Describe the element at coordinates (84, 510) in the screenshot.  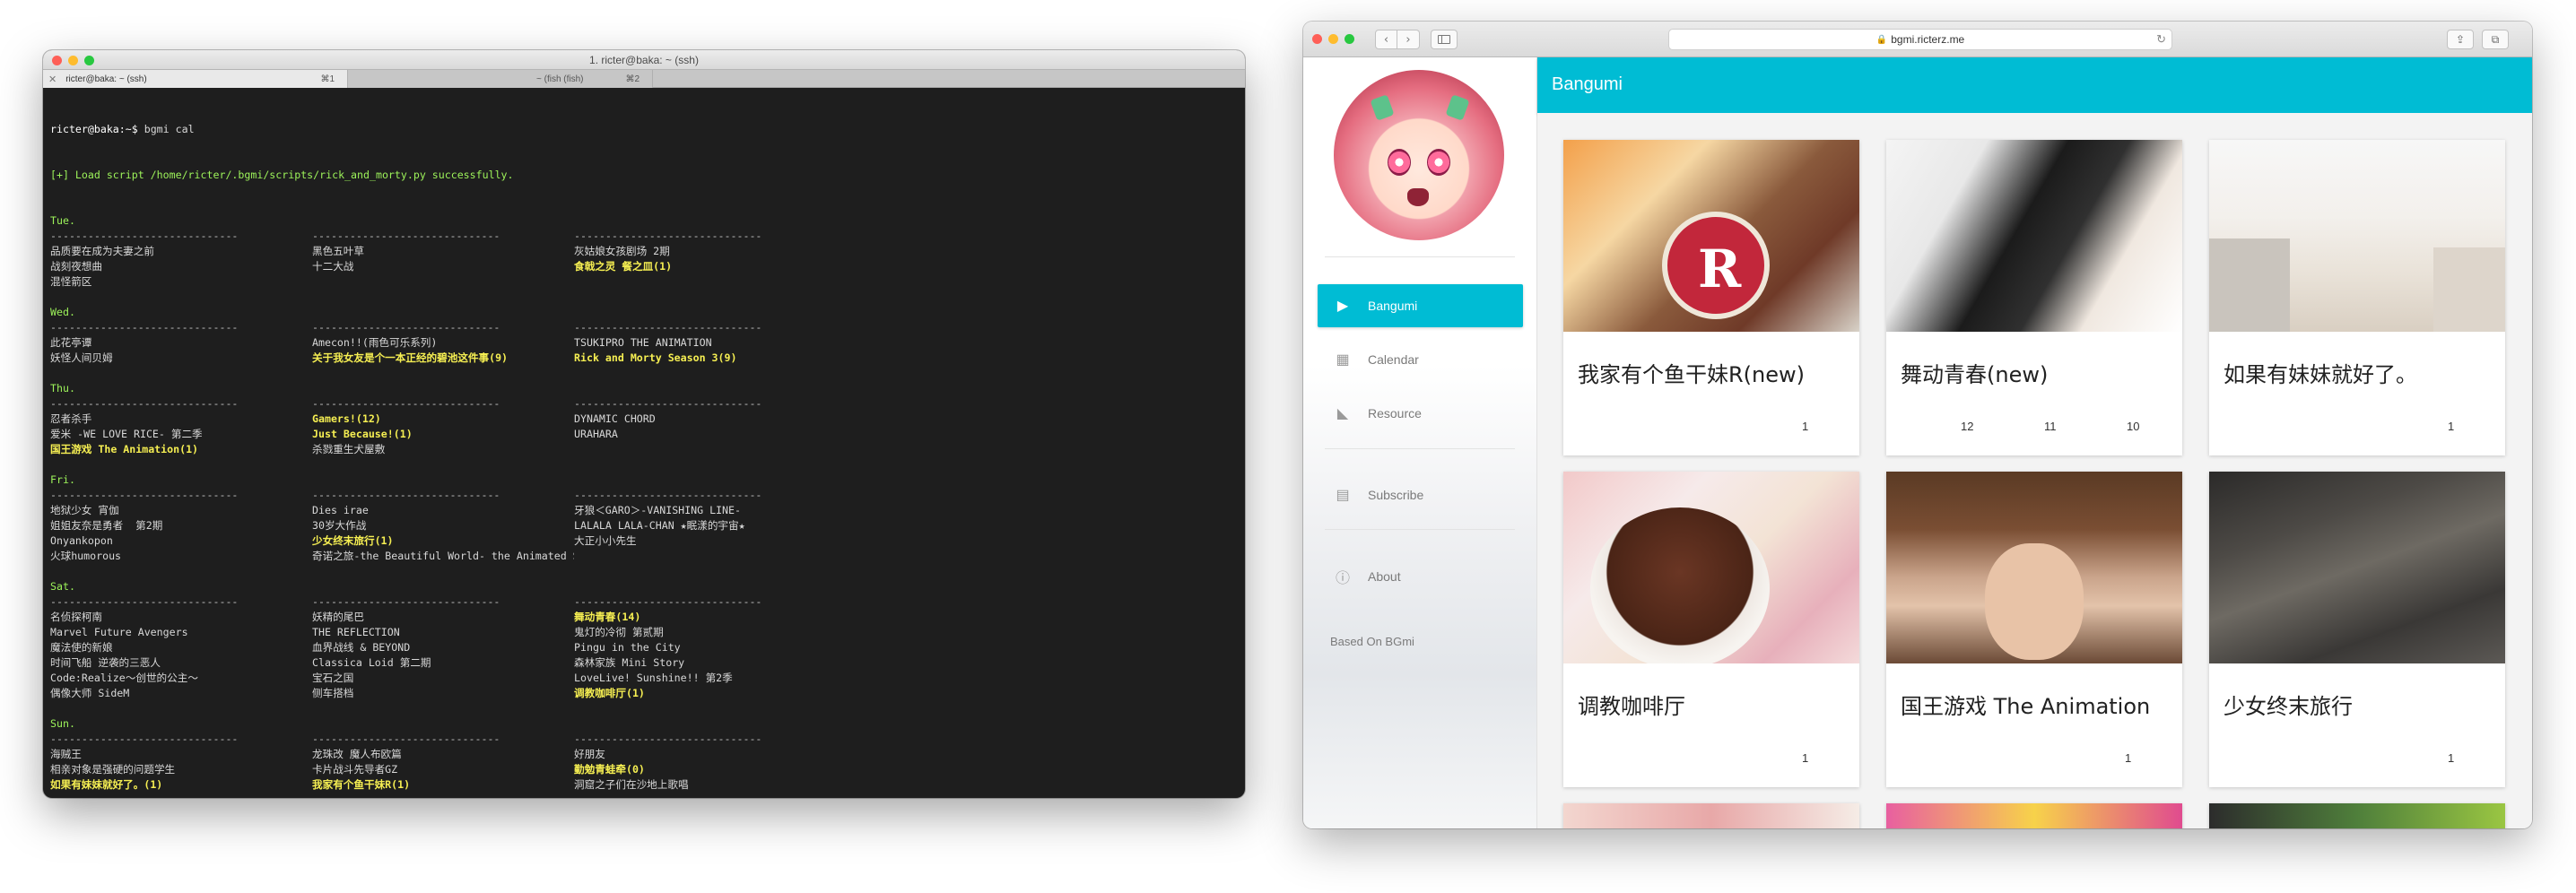
I see `bangumi-name: 地狱少女 宵伽` at that location.